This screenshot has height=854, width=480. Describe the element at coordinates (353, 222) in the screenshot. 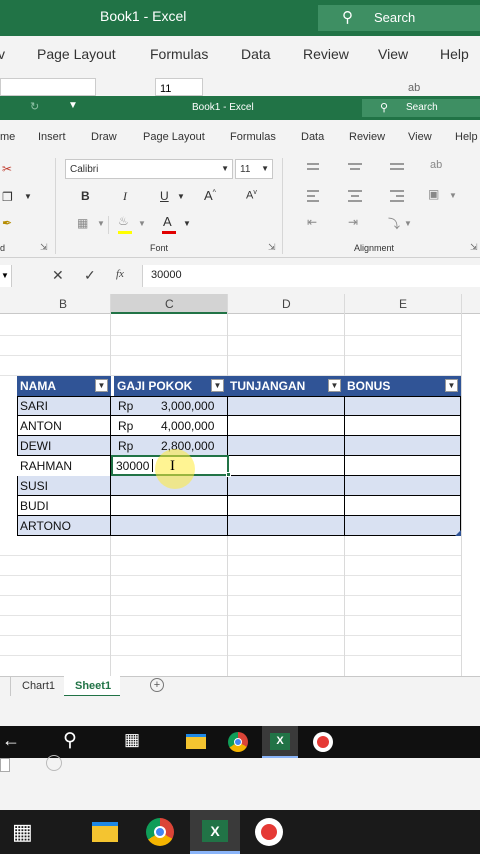

I see `increase-indent-icon: ⇥` at that location.